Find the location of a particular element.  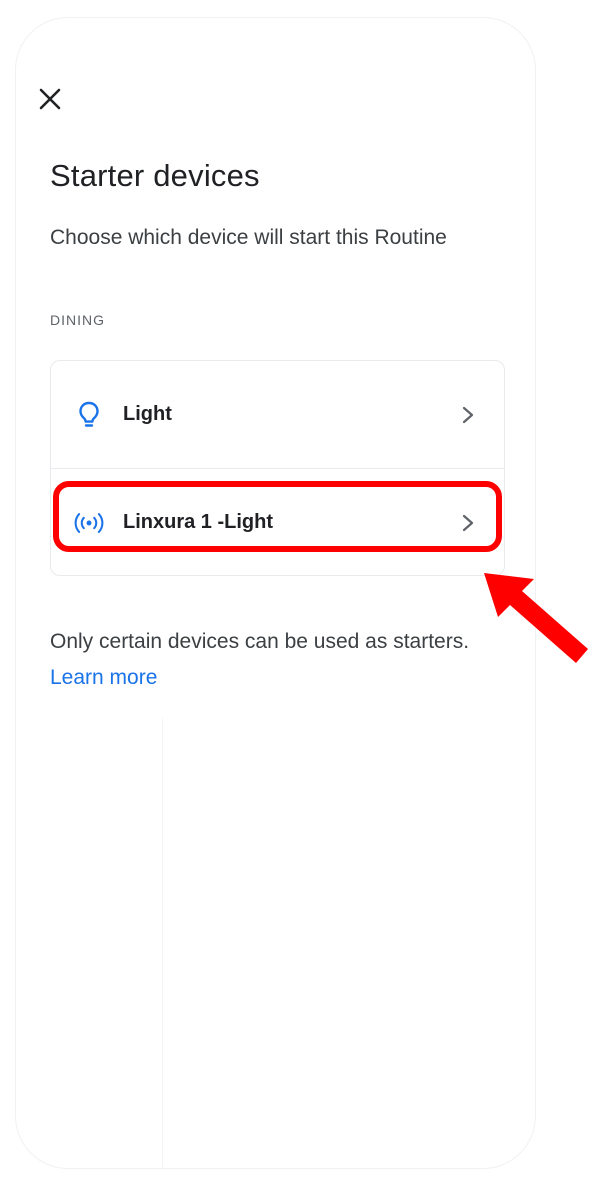

learn-more-link: Learn more is located at coordinates (103, 677).